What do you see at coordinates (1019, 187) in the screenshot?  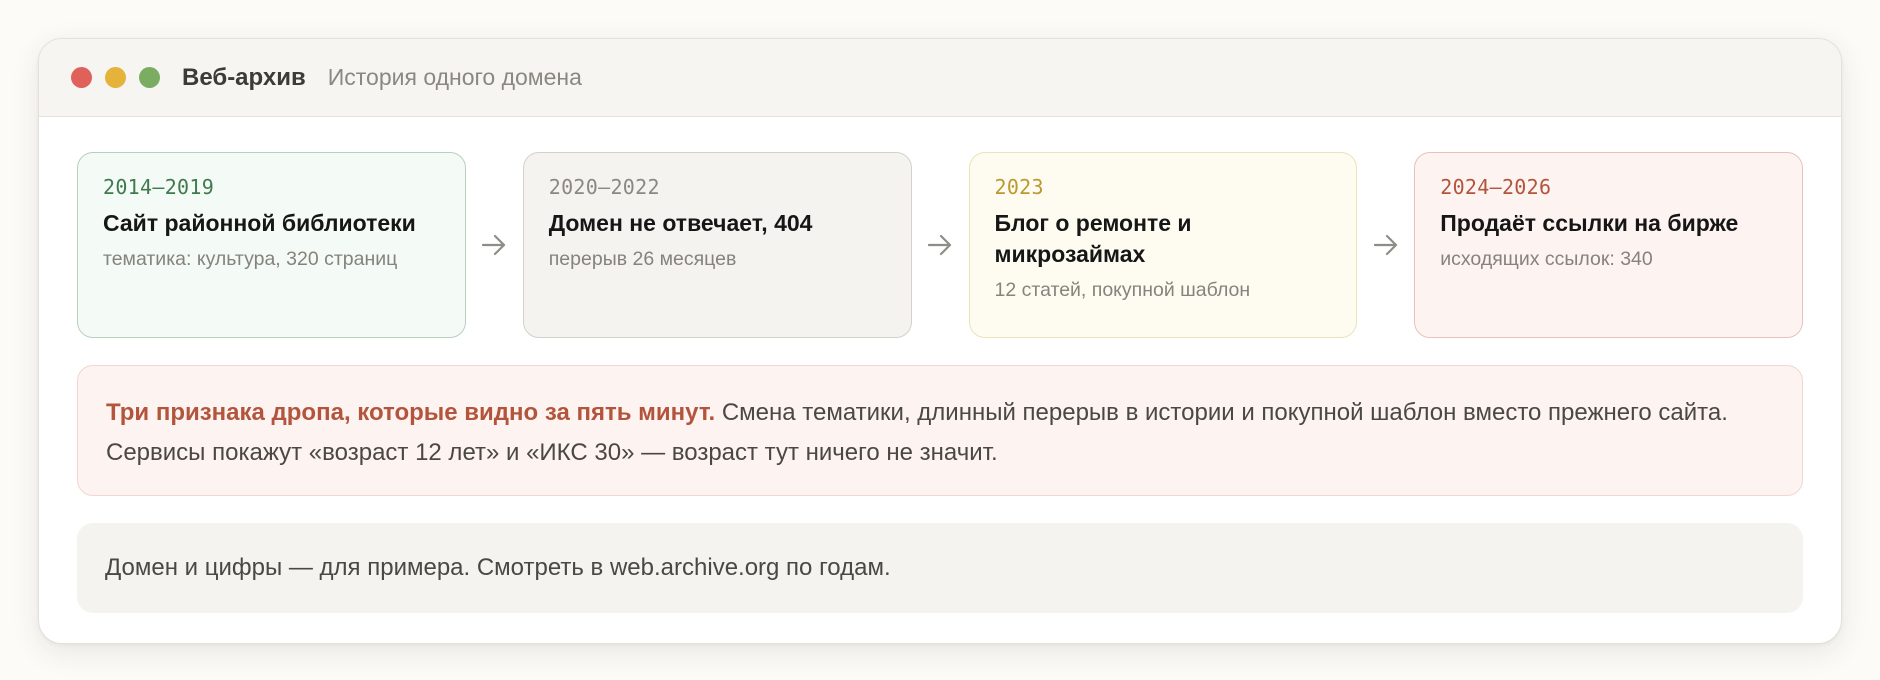 I see `card-years: 2023` at bounding box center [1019, 187].